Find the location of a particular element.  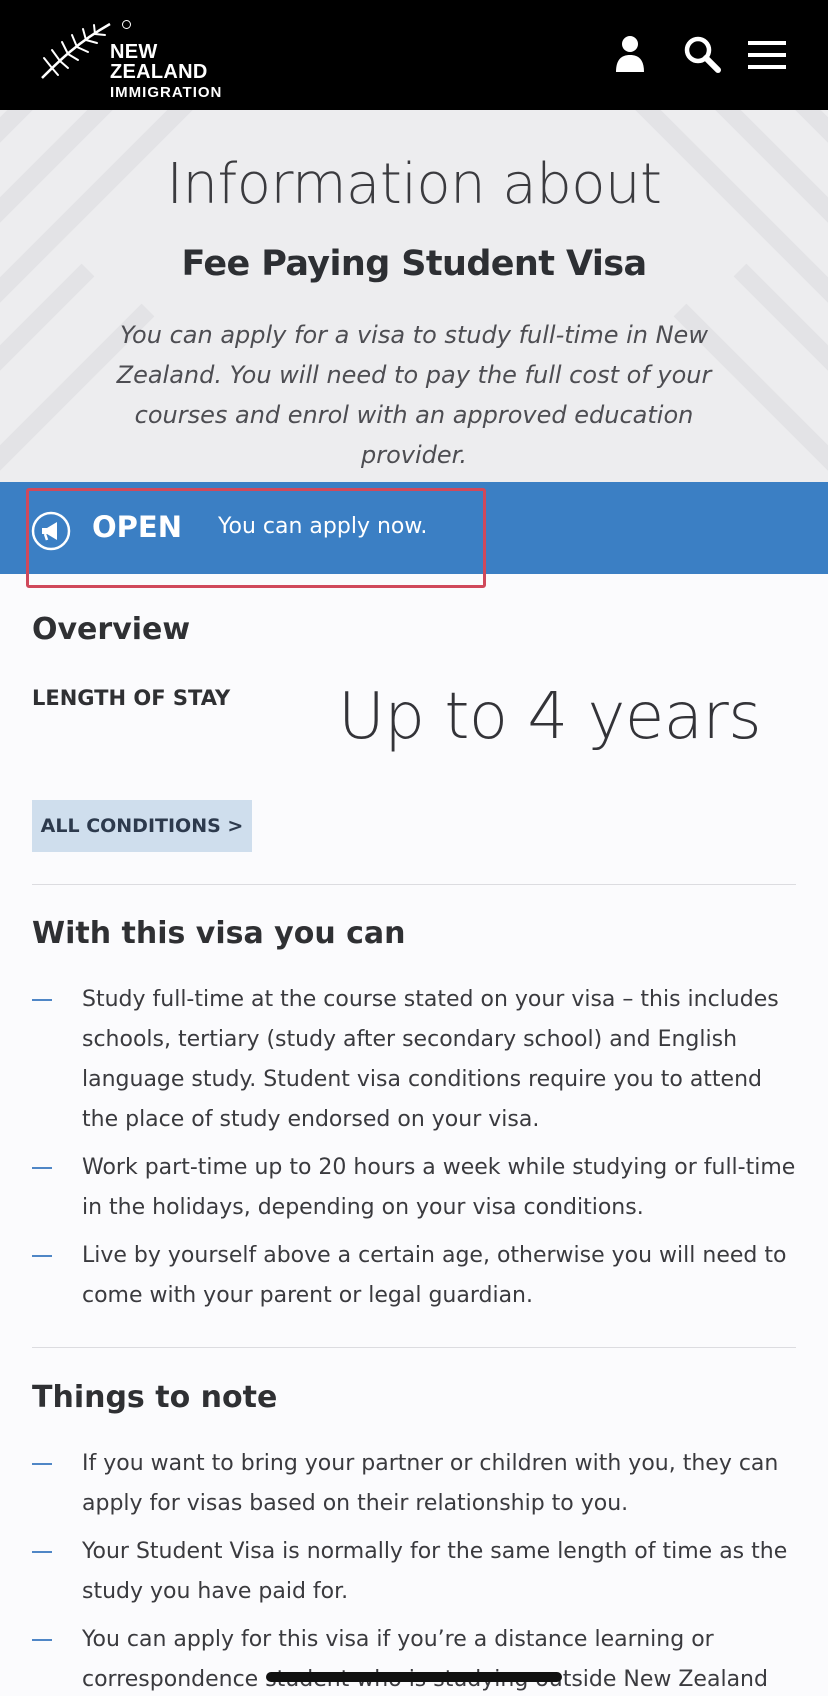

overview-heading: Overview is located at coordinates (111, 629).